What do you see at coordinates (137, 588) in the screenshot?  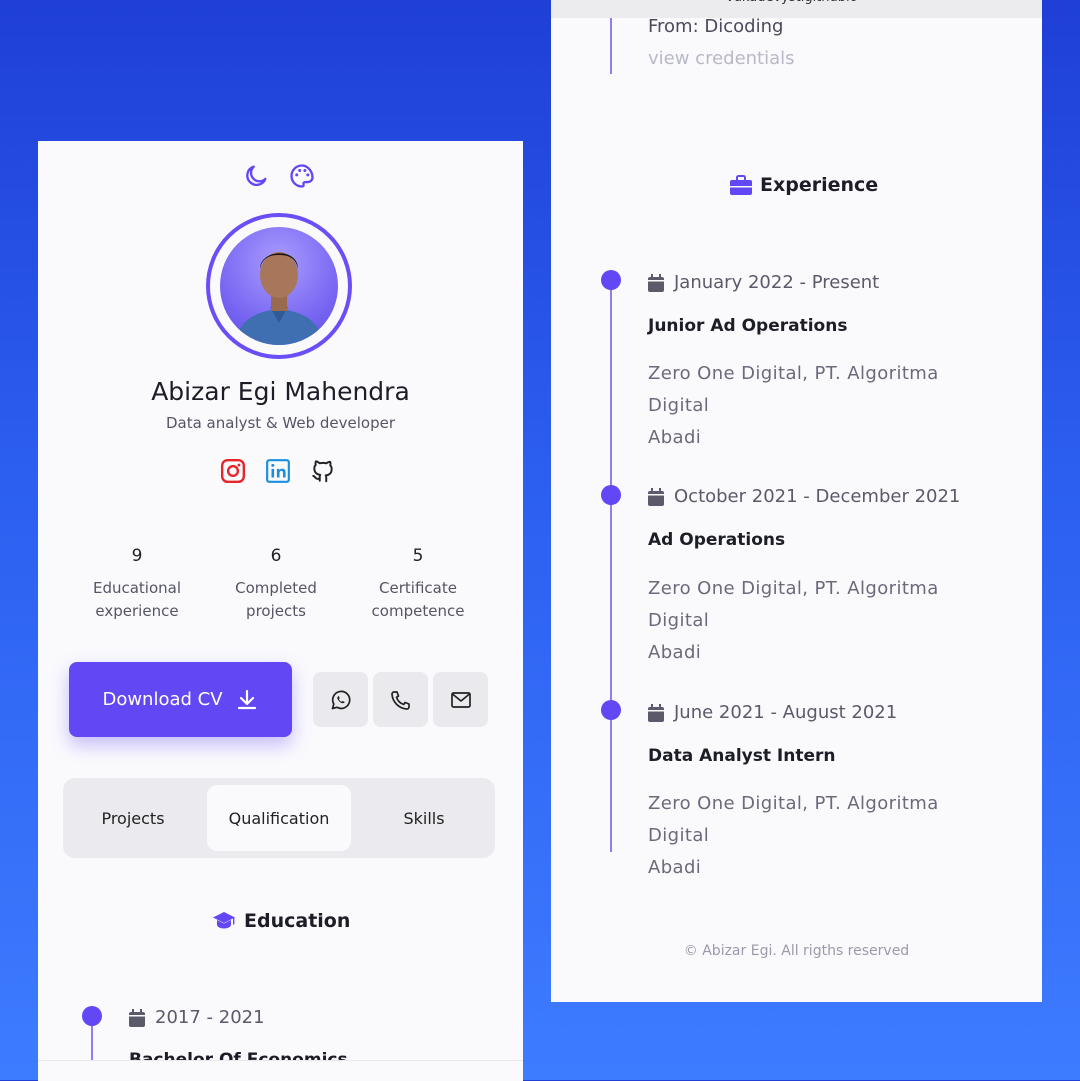 I see `stat-label: Educational` at bounding box center [137, 588].